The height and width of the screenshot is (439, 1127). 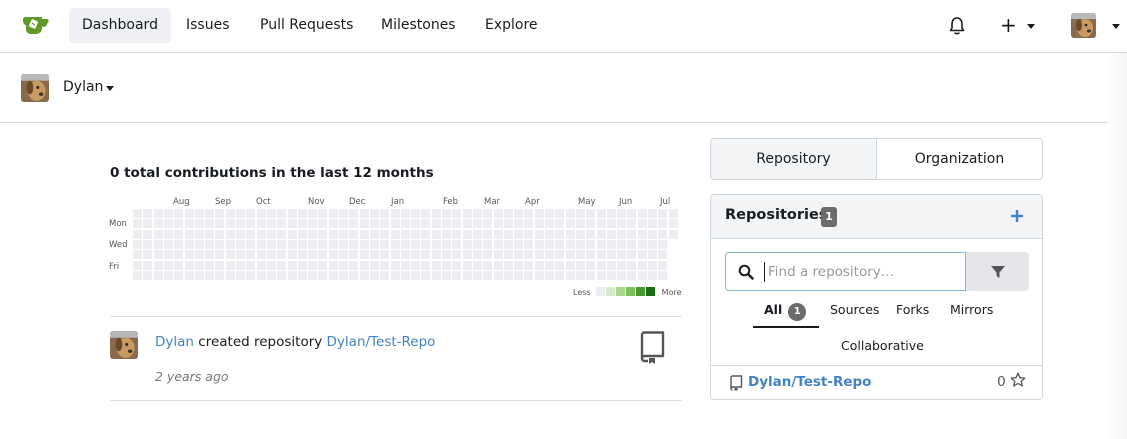 What do you see at coordinates (124, 345) in the screenshot?
I see `feed-avatar` at bounding box center [124, 345].